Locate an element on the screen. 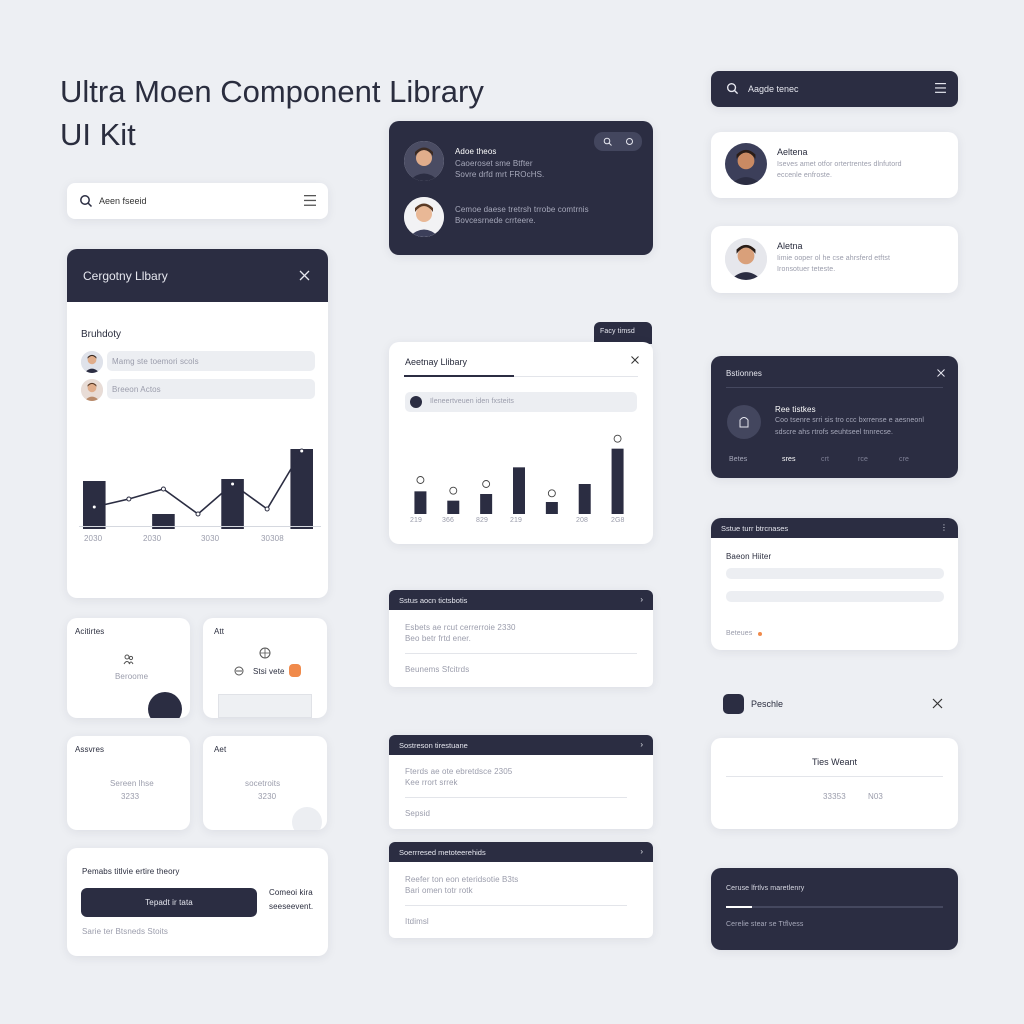 This screenshot has height=1024, width=1024. profile-text: Iimie ooper ol he cse ahrsferd etftst is located at coordinates (834, 258).